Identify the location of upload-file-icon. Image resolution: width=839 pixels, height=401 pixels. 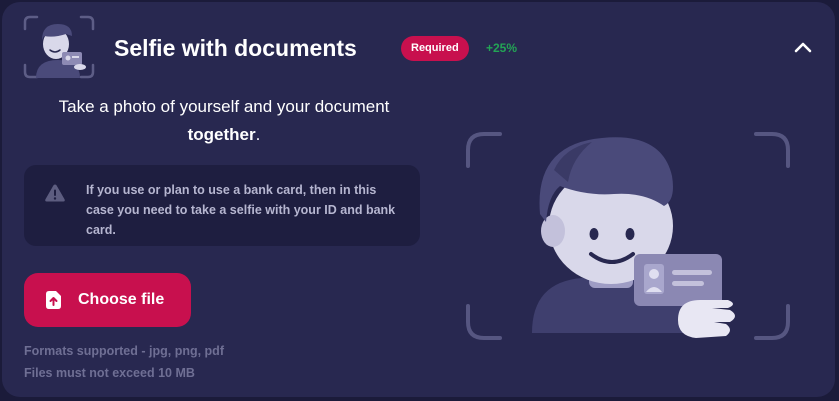
(53, 300).